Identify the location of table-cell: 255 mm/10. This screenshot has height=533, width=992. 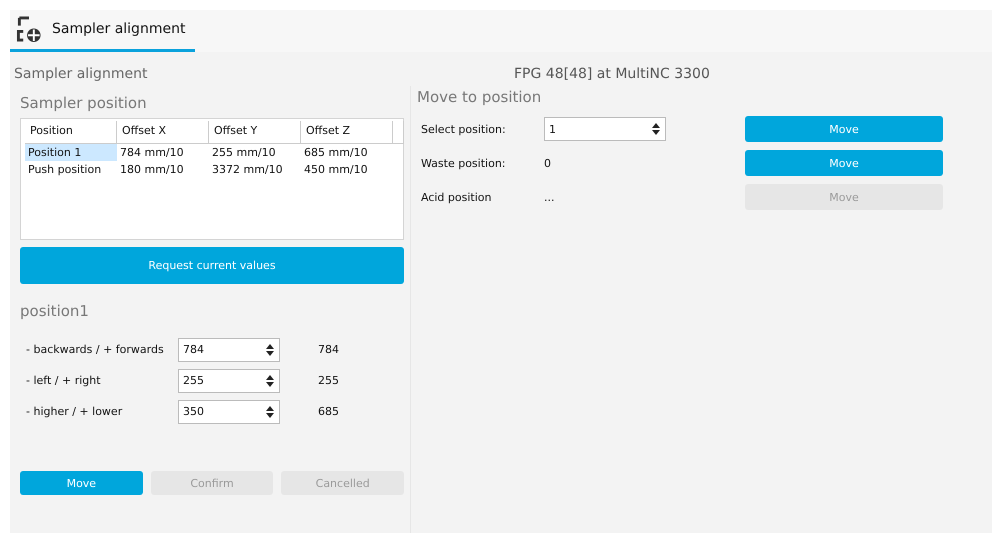
(255, 152).